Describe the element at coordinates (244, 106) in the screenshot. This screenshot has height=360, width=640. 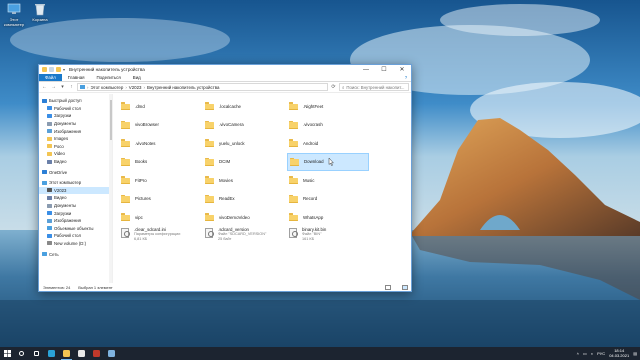
I see `folder-item: .localcache` at that location.